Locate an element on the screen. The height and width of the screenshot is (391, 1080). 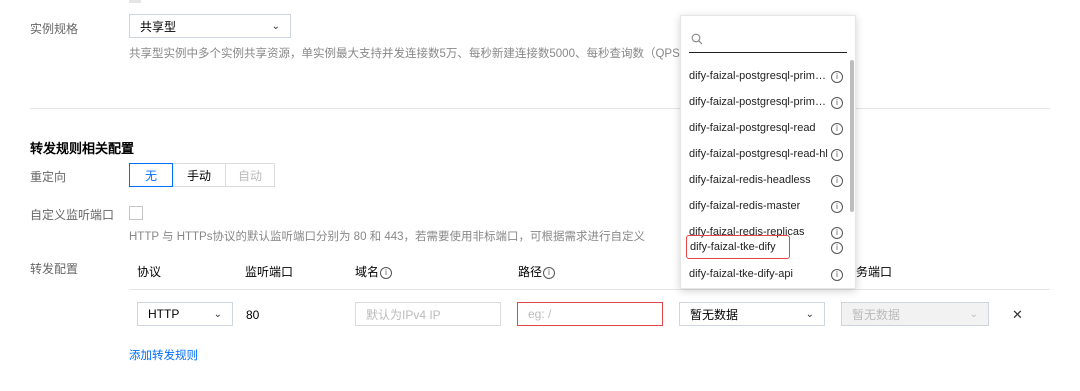
section-divider is located at coordinates (540, 108).